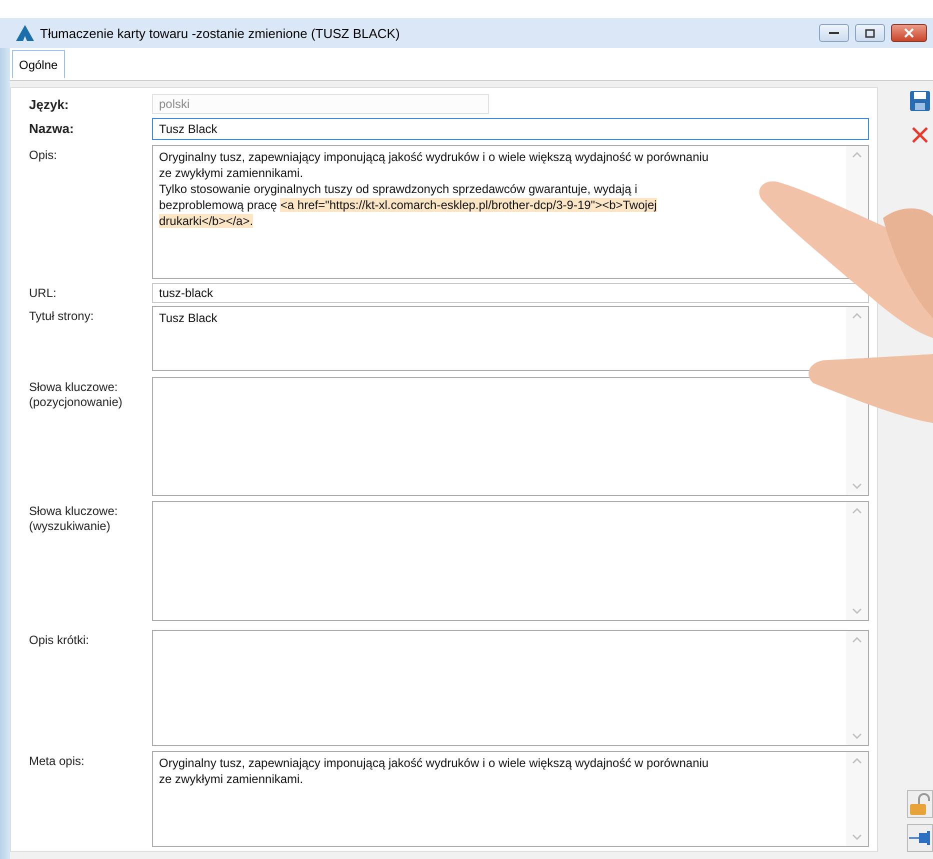  I want to click on input-field: Tusz Black, so click(510, 129).